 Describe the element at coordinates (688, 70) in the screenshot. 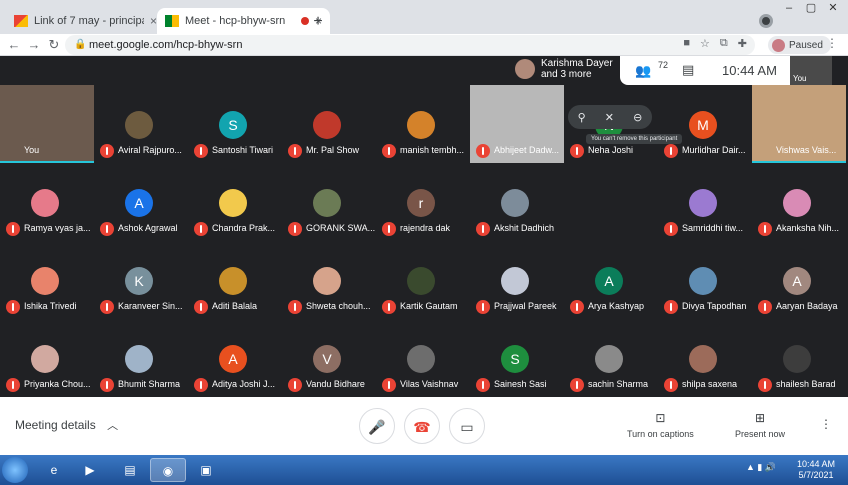

I see `chat-icon: ▤` at that location.